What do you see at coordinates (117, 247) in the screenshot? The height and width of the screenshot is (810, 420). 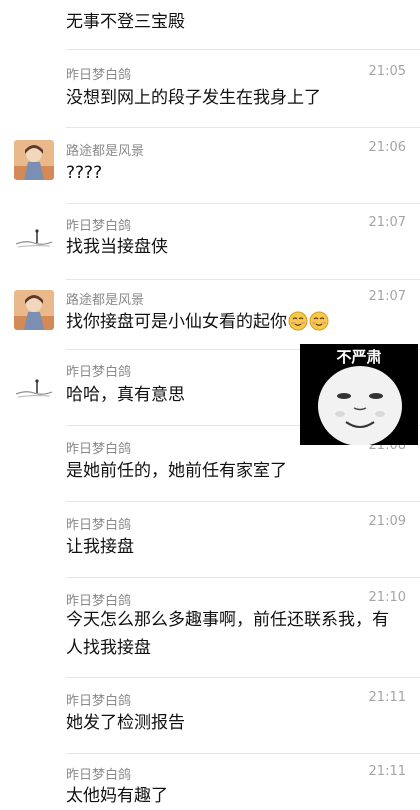 I see `message-text: 找我当接盘侠` at bounding box center [117, 247].